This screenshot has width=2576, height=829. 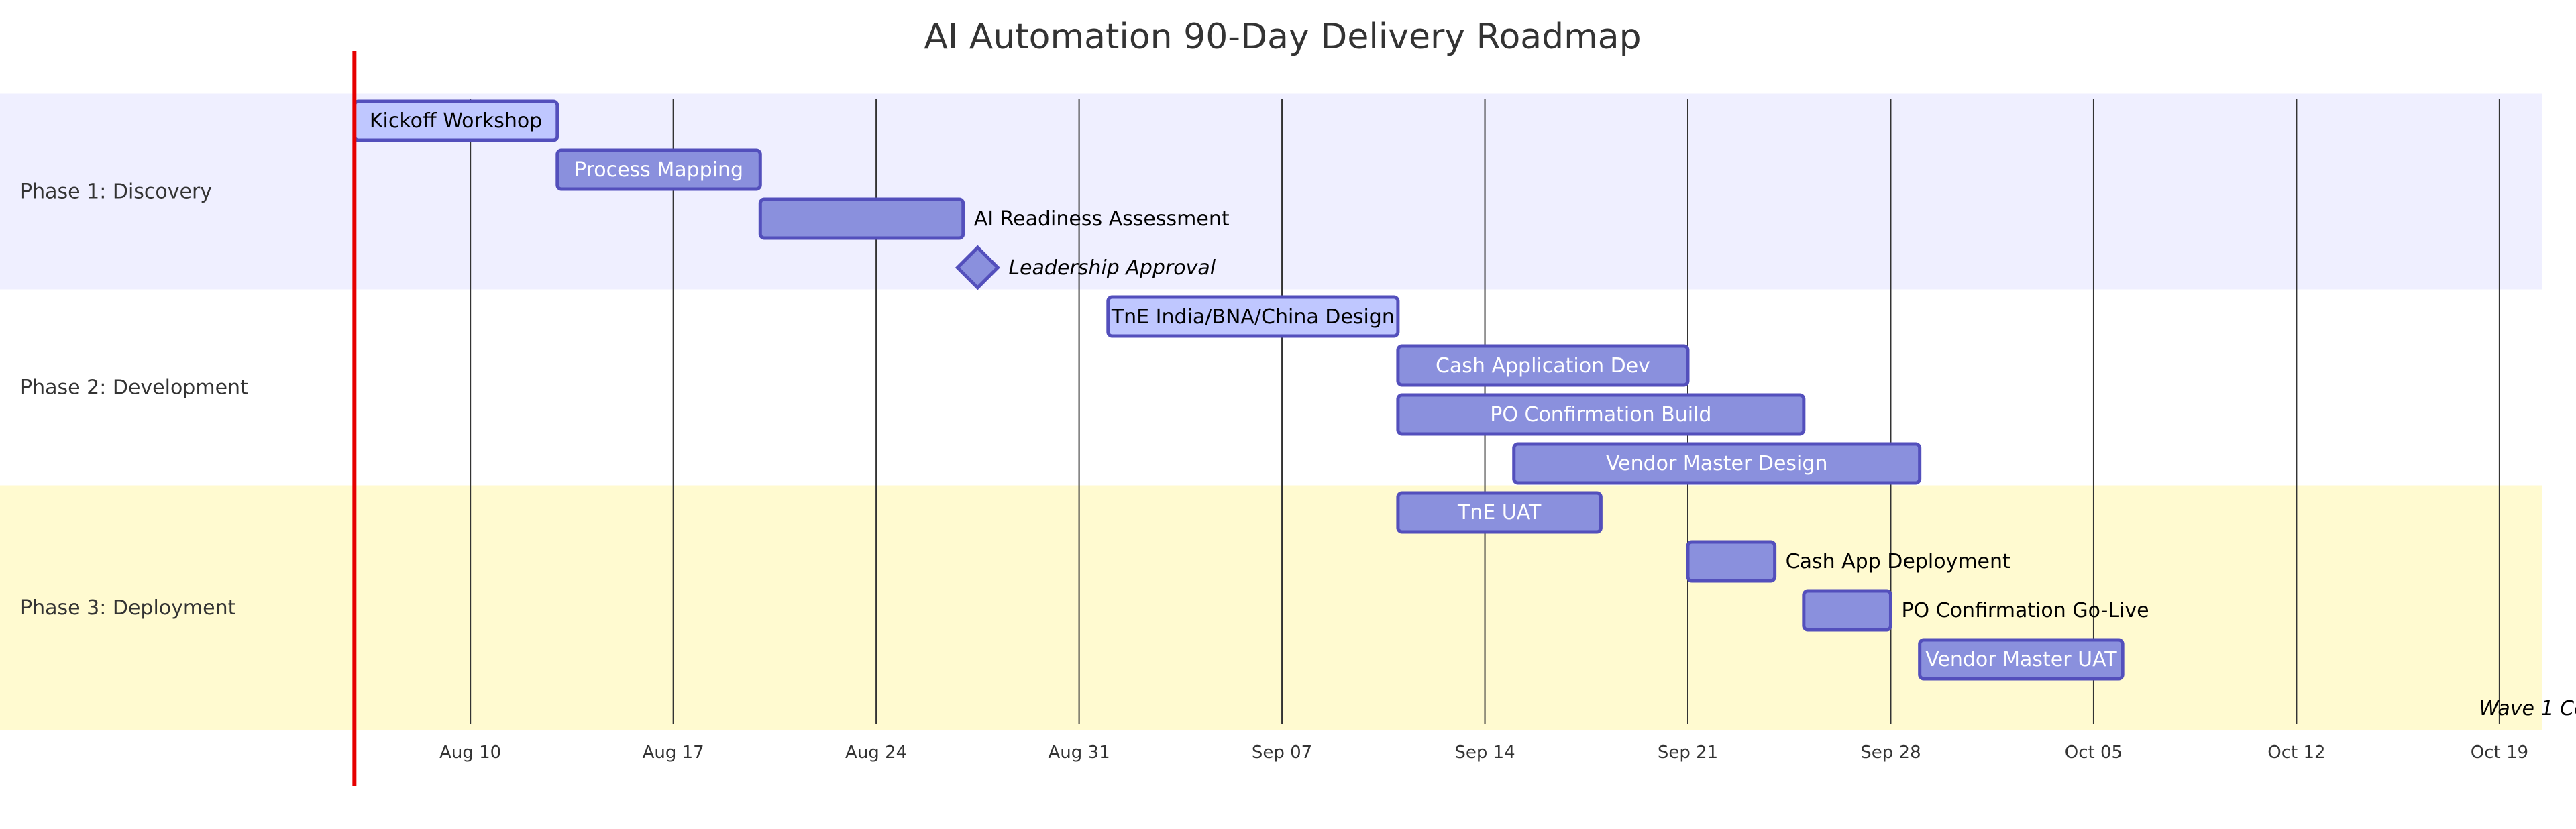 I want to click on task-label: Vendor Master UAT, so click(x=2021, y=659).